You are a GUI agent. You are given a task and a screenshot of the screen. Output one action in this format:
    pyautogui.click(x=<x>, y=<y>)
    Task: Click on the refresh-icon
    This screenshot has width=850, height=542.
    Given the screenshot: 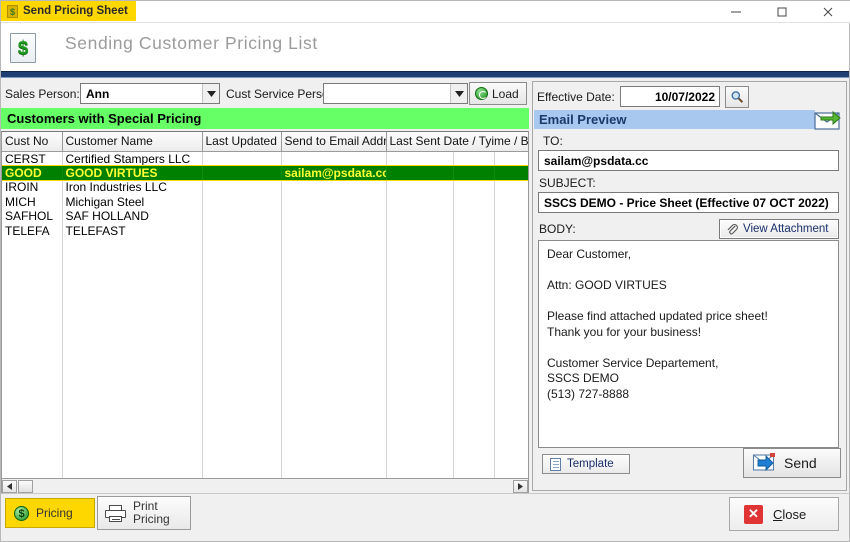 What is the action you would take?
    pyautogui.click(x=481, y=93)
    